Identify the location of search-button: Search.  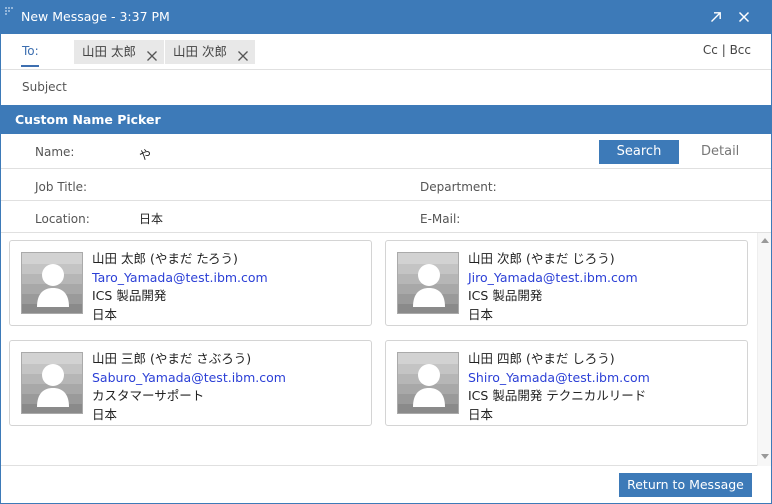
(639, 152).